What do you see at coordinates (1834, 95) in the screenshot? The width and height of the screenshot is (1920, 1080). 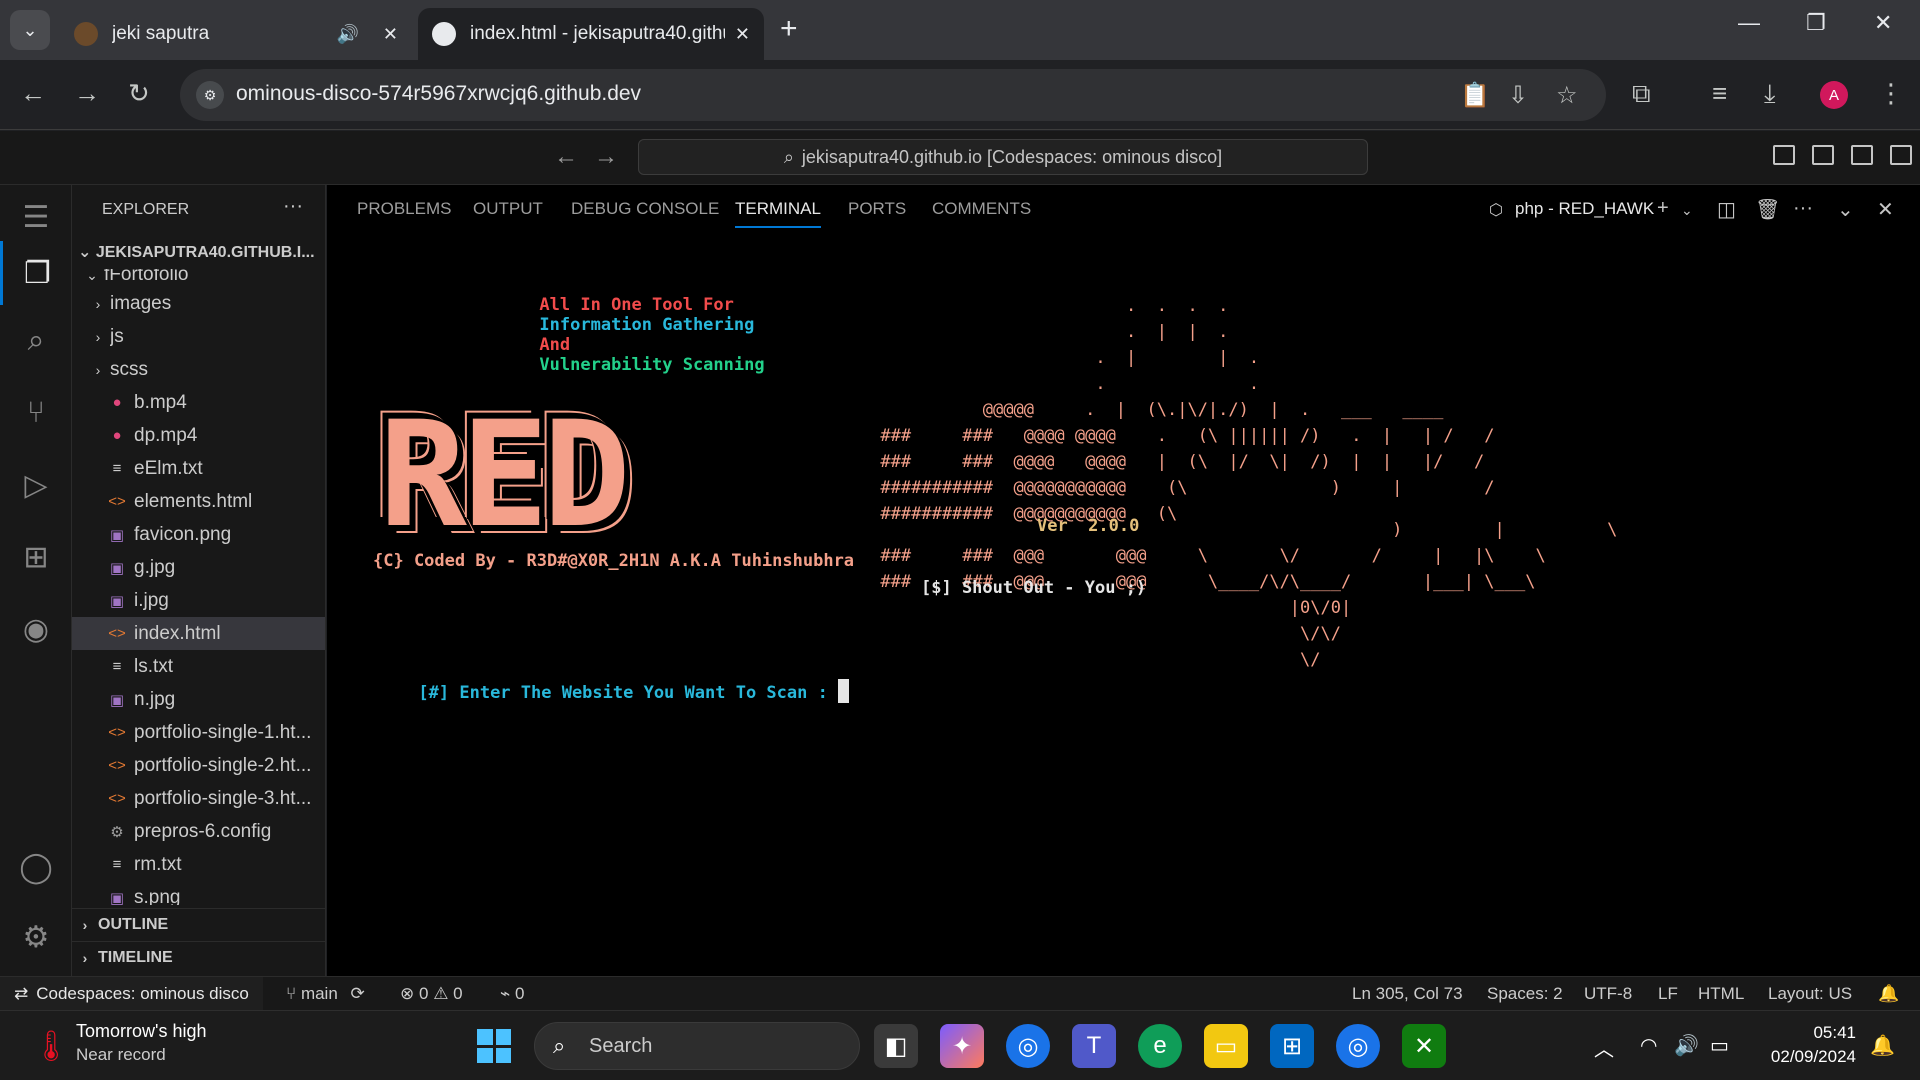 I see `profile-avatar: A` at bounding box center [1834, 95].